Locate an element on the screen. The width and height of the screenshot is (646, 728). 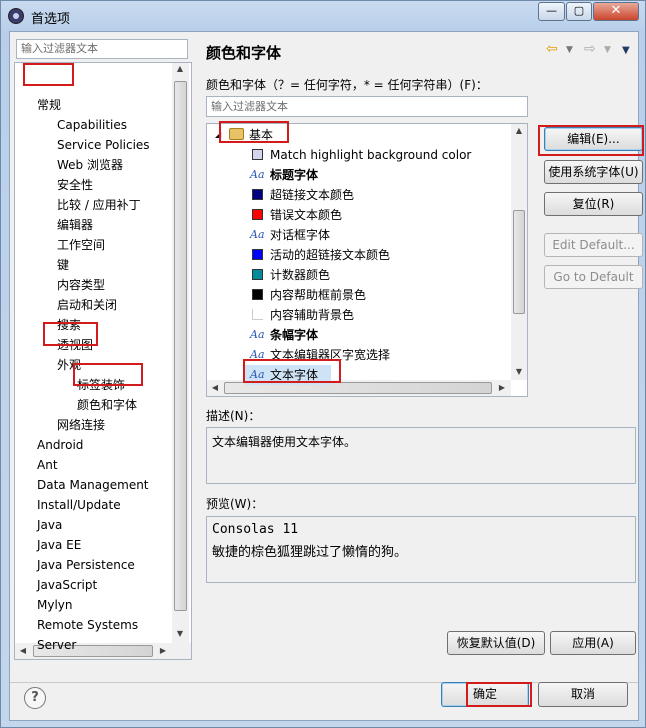
list-scroll-left-icon: ◀ is located at coordinates (215, 387).